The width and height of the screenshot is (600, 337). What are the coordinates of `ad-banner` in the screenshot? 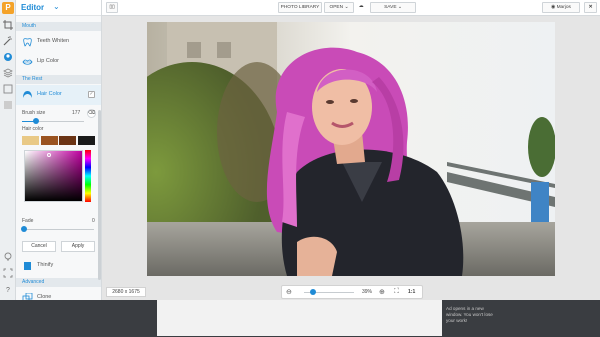 It's located at (299, 318).